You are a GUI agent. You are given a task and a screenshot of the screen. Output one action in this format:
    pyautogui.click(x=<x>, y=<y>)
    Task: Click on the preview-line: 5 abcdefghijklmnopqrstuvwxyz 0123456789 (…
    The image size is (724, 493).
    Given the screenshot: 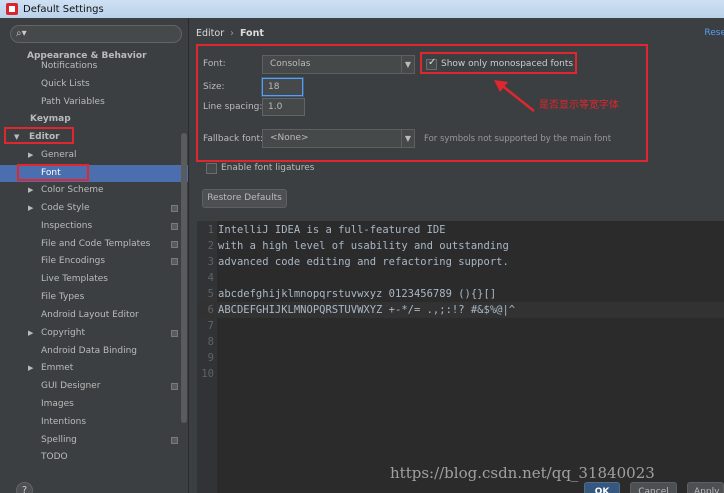 What is the action you would take?
    pyautogui.click(x=352, y=294)
    